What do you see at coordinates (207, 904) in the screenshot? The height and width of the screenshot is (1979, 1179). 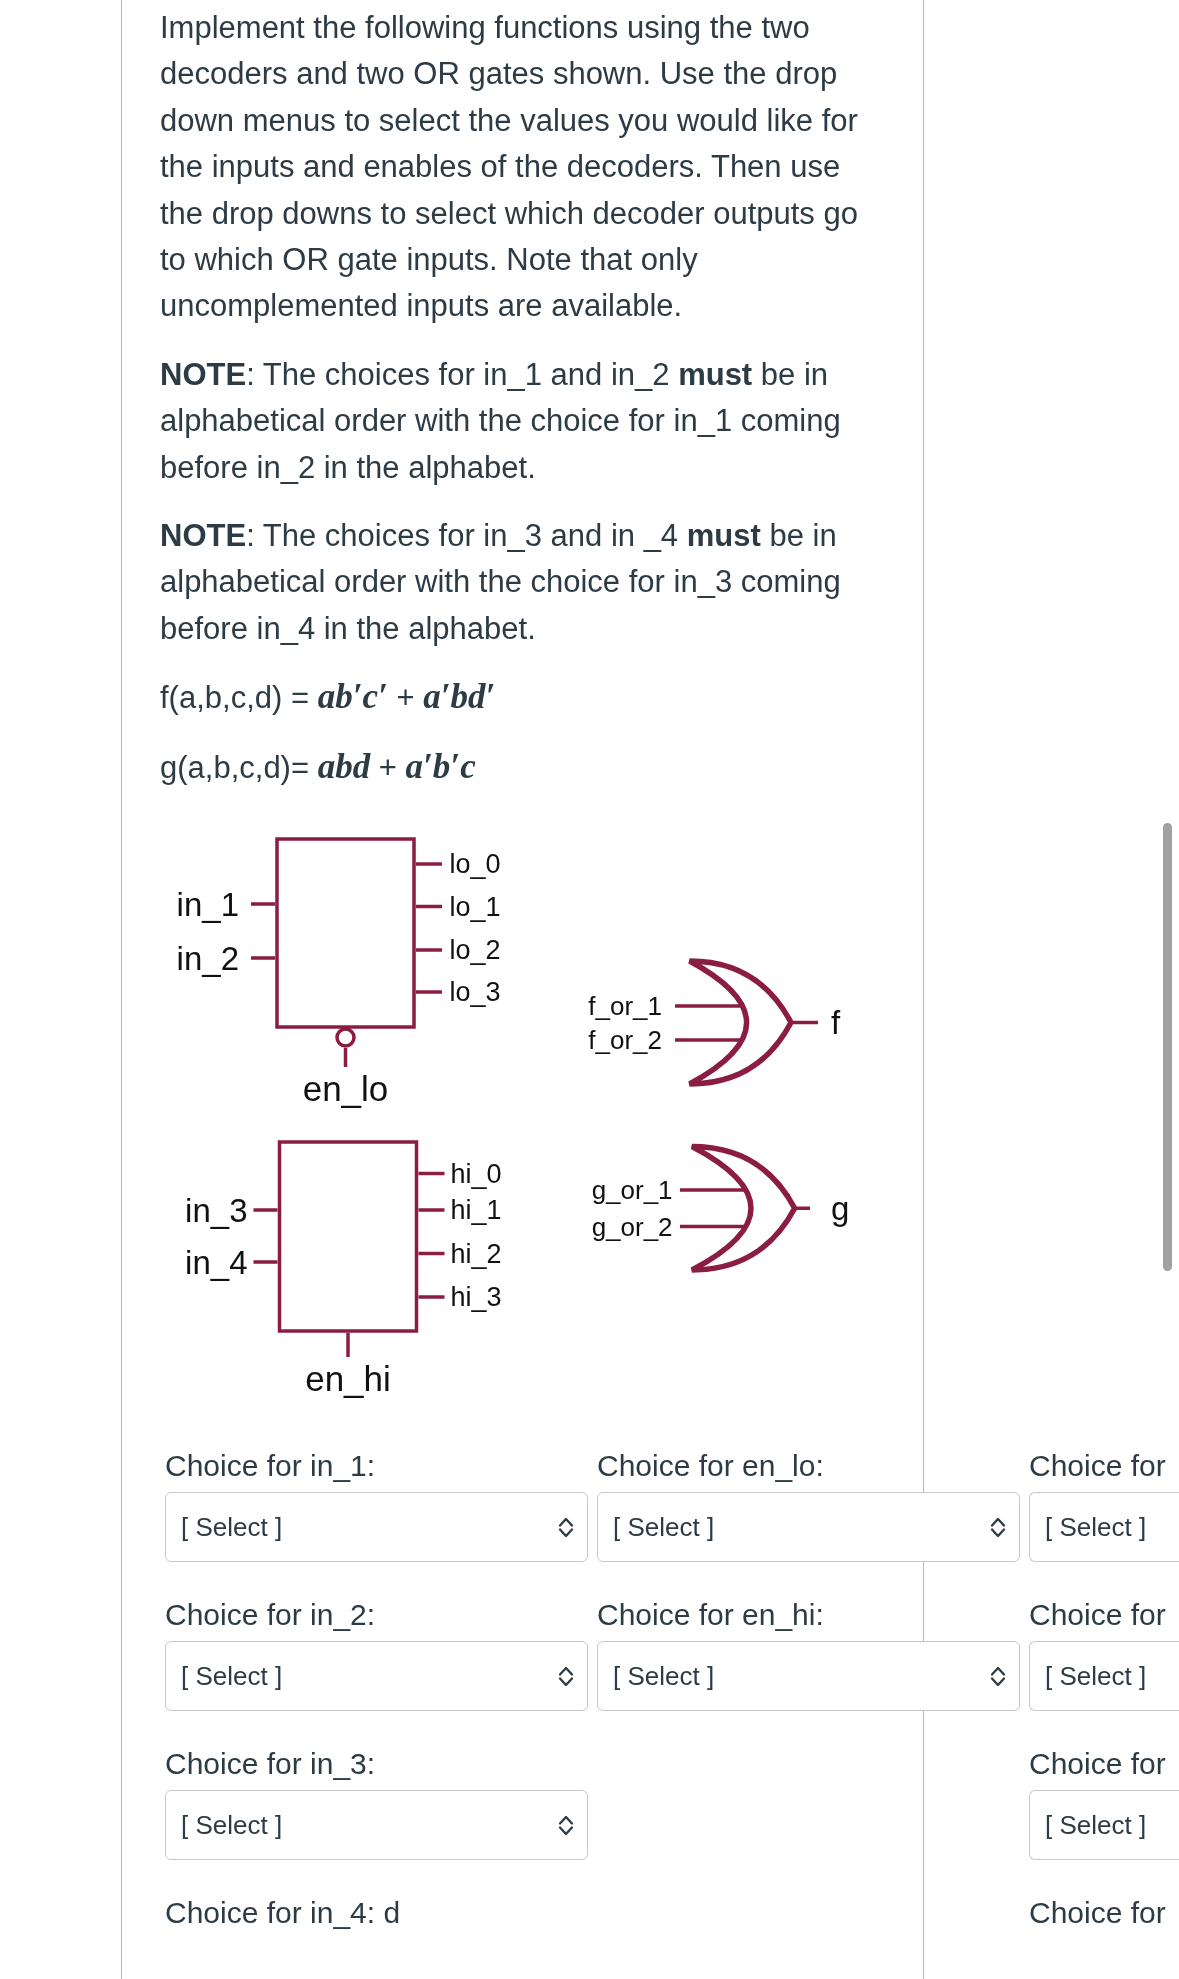 I see `pin-label: in_1` at bounding box center [207, 904].